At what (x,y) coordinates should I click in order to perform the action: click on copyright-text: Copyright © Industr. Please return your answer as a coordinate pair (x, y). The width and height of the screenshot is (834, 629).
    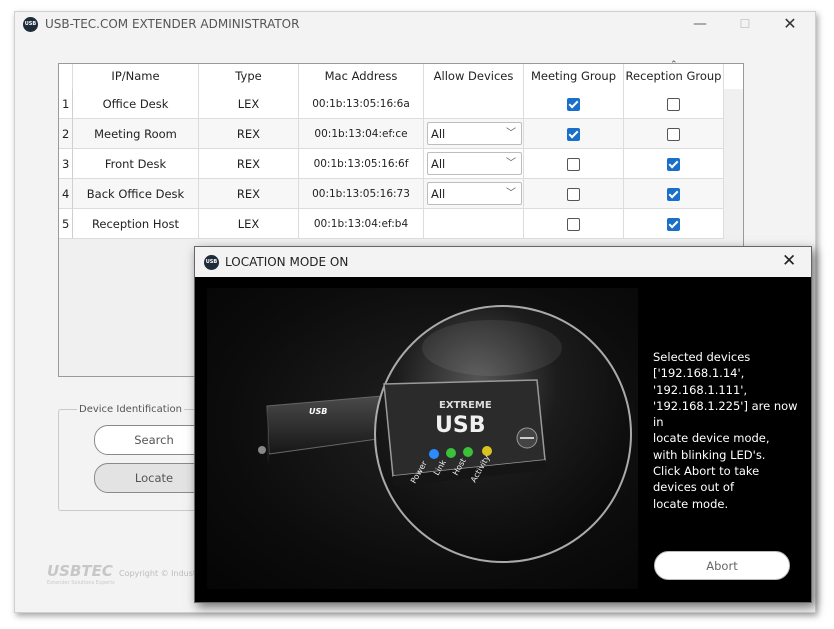
    Looking at the image, I should click on (159, 573).